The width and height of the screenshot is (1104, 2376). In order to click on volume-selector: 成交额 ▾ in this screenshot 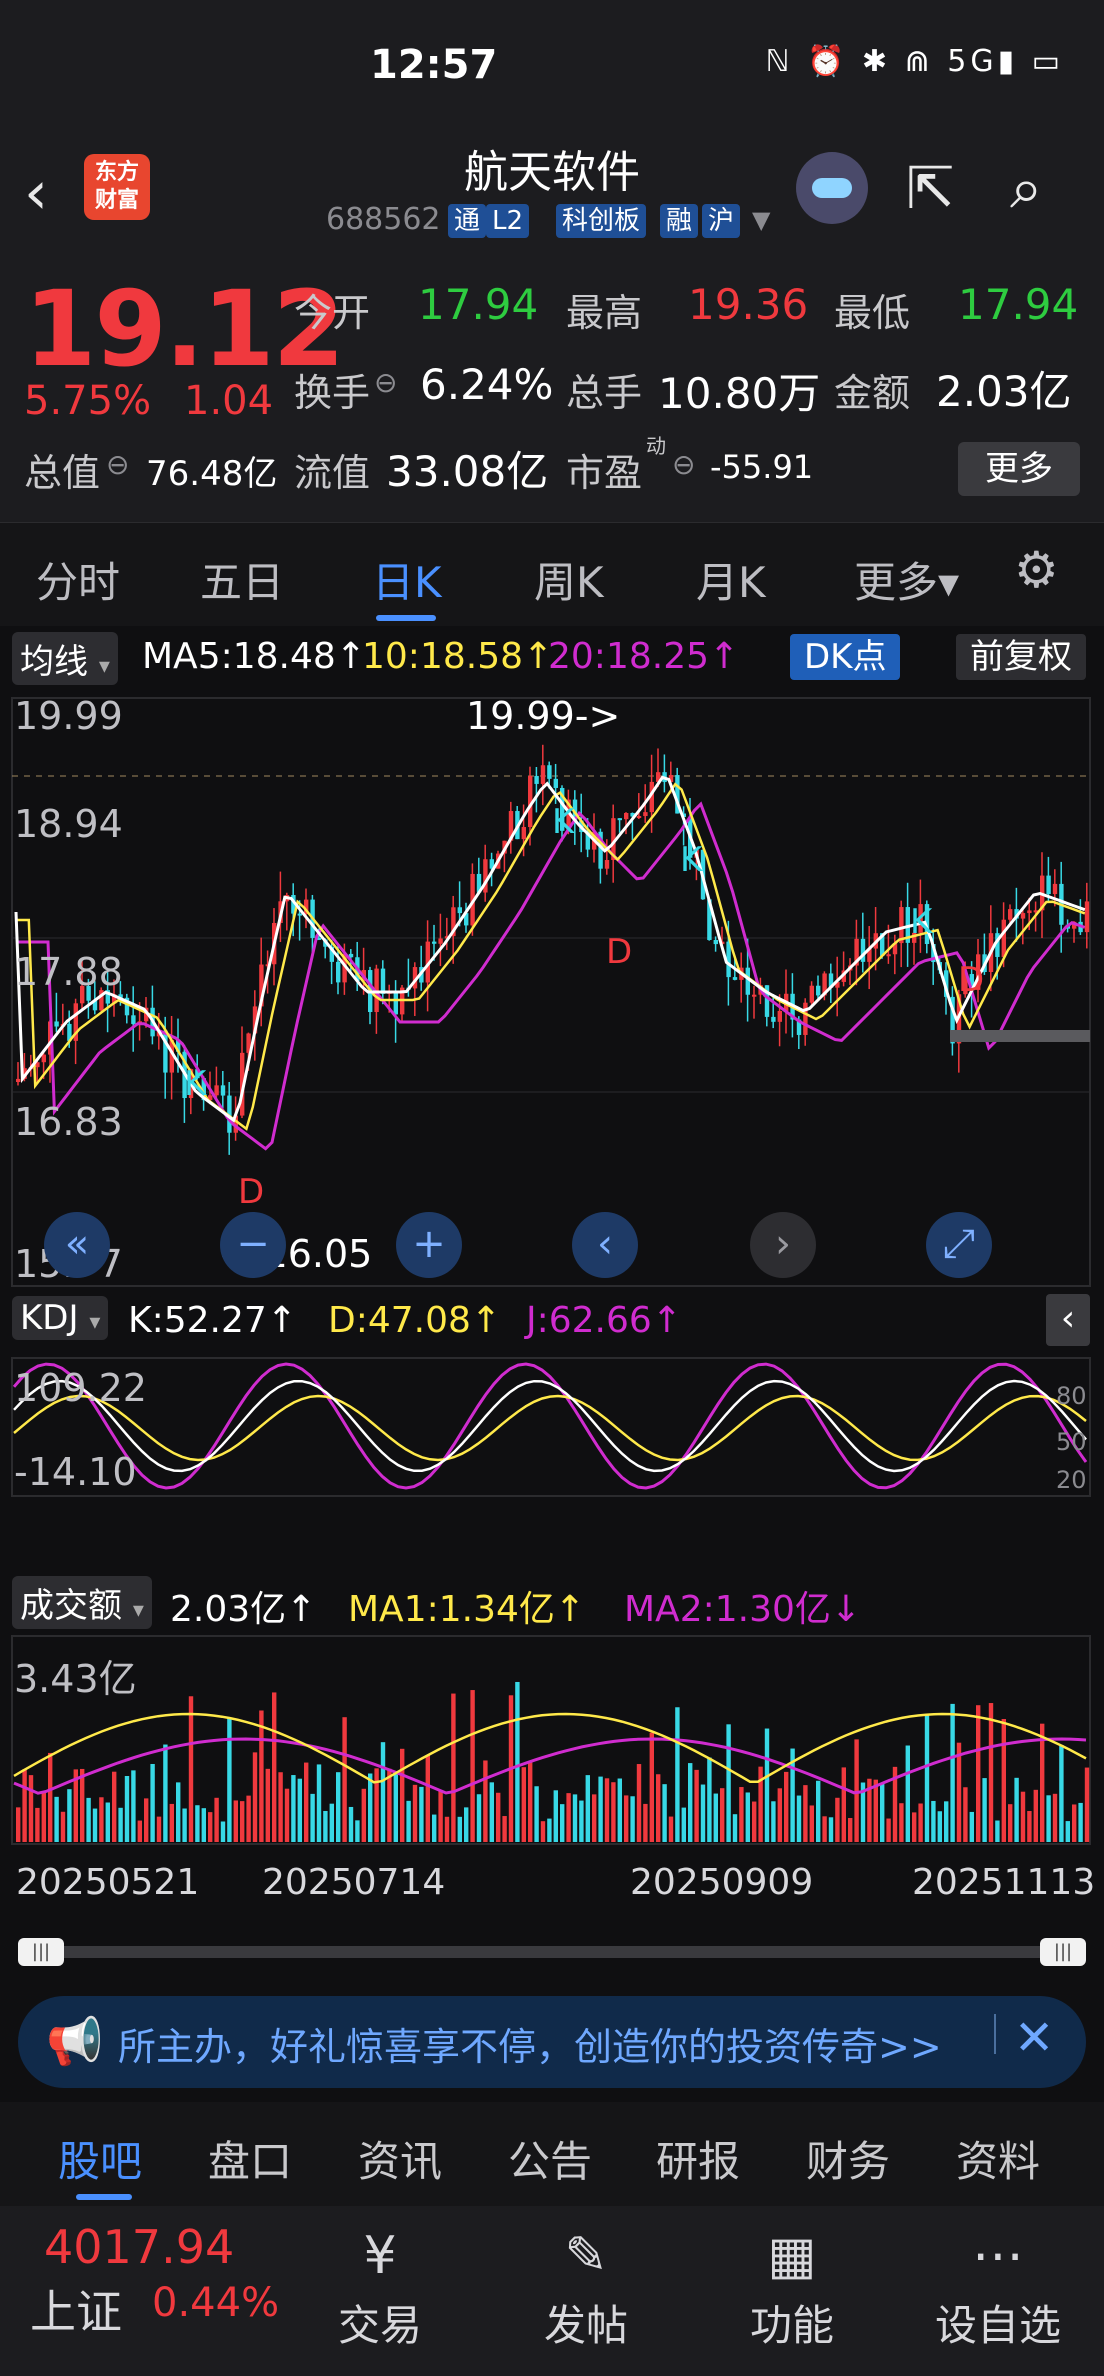, I will do `click(82, 1602)`.